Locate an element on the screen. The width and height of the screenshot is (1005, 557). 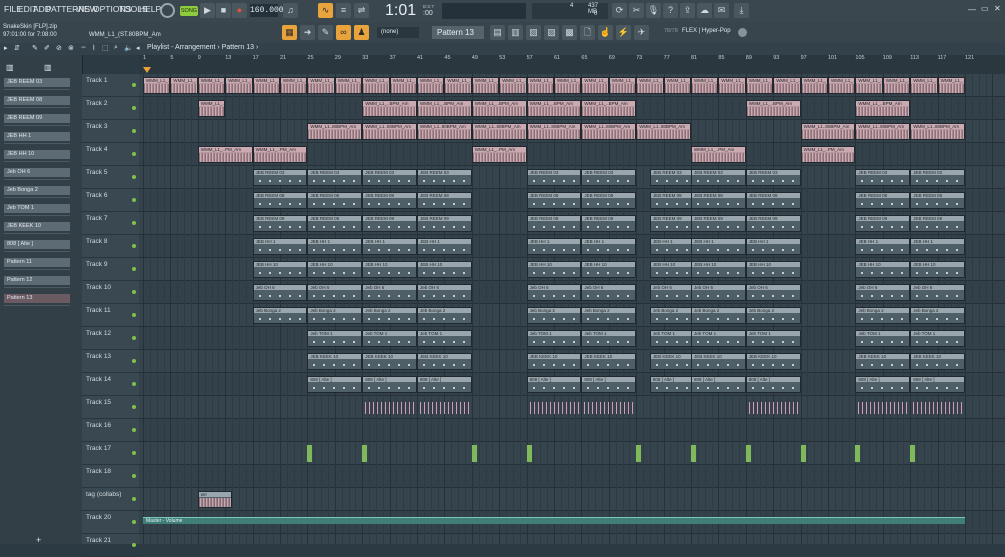
export-icon: ⇪ is located at coordinates (687, 10).